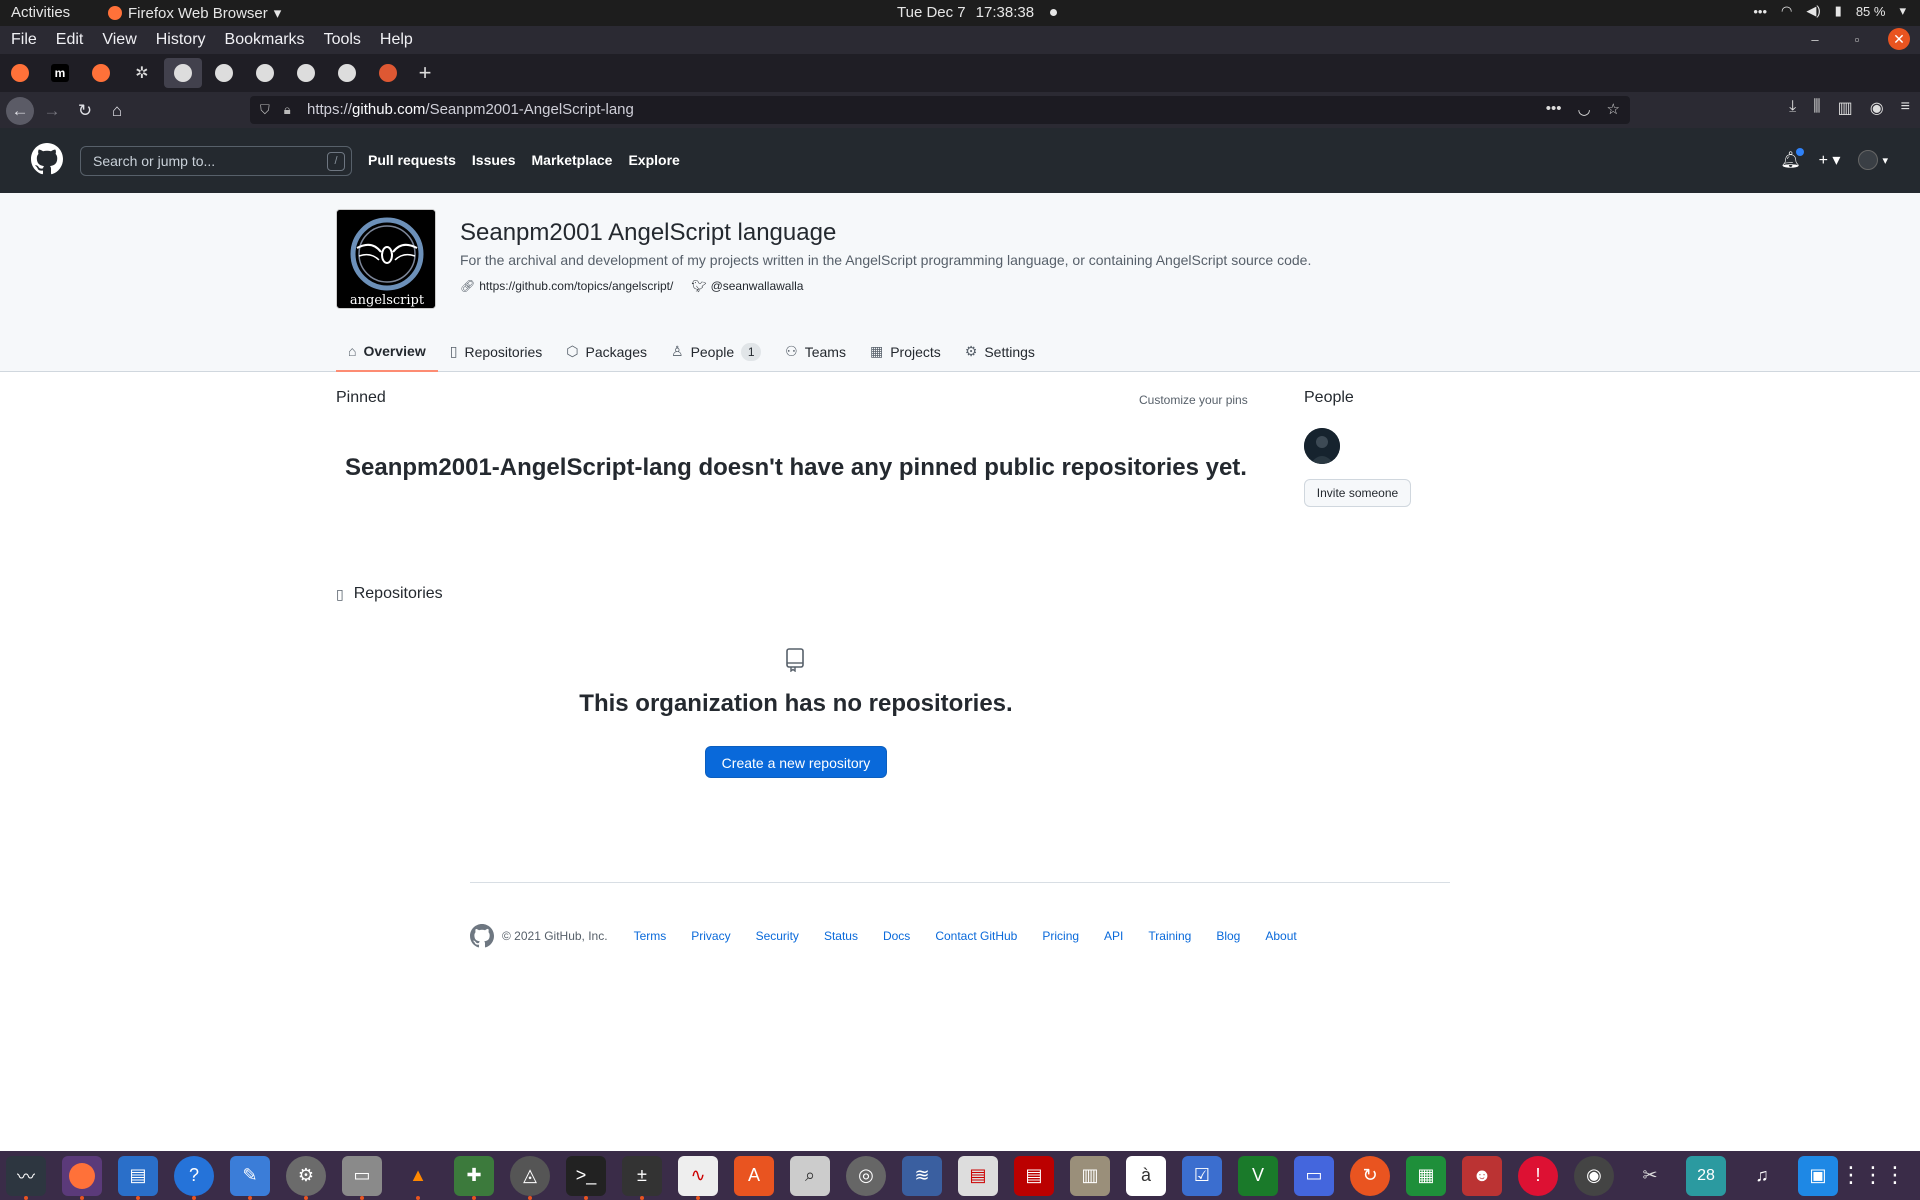  I want to click on footer-link-api: API, so click(1113, 936).